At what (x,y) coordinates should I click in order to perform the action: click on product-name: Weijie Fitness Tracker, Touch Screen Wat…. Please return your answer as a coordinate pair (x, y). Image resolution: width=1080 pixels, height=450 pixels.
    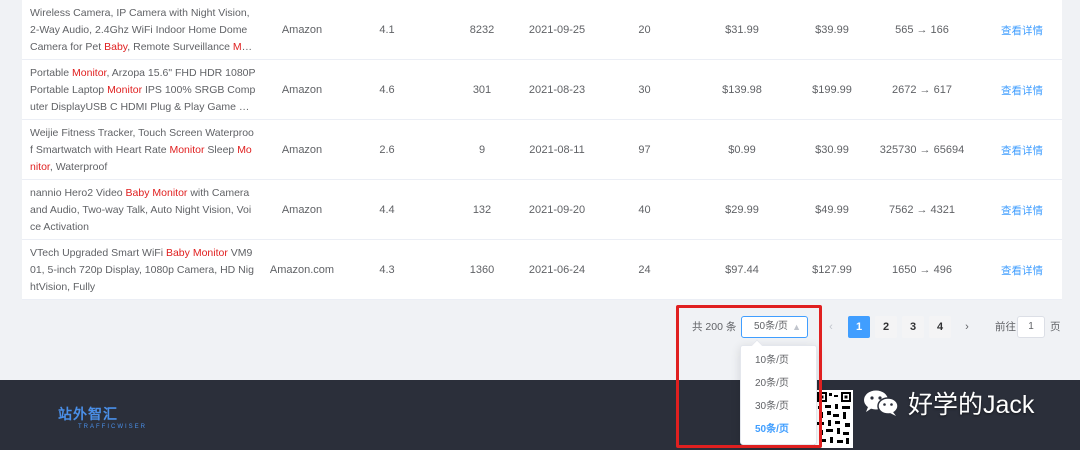
    Looking at the image, I should click on (143, 150).